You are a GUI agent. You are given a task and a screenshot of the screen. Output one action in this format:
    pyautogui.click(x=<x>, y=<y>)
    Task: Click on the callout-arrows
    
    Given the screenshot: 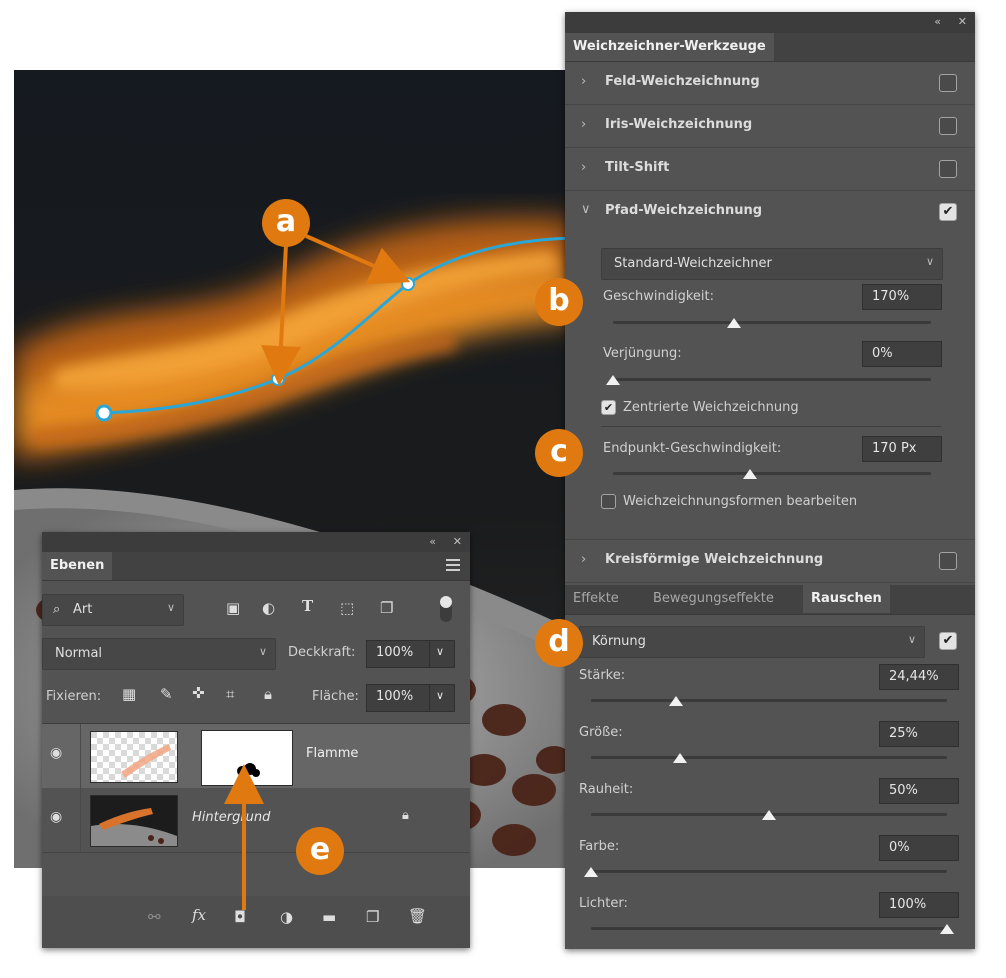 What is the action you would take?
    pyautogui.click(x=317, y=572)
    